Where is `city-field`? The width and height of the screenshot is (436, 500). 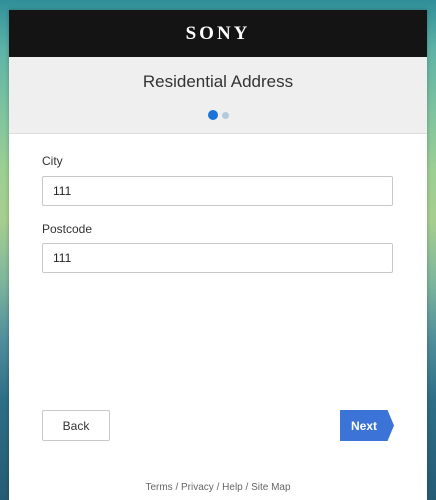
city-field is located at coordinates (217, 191).